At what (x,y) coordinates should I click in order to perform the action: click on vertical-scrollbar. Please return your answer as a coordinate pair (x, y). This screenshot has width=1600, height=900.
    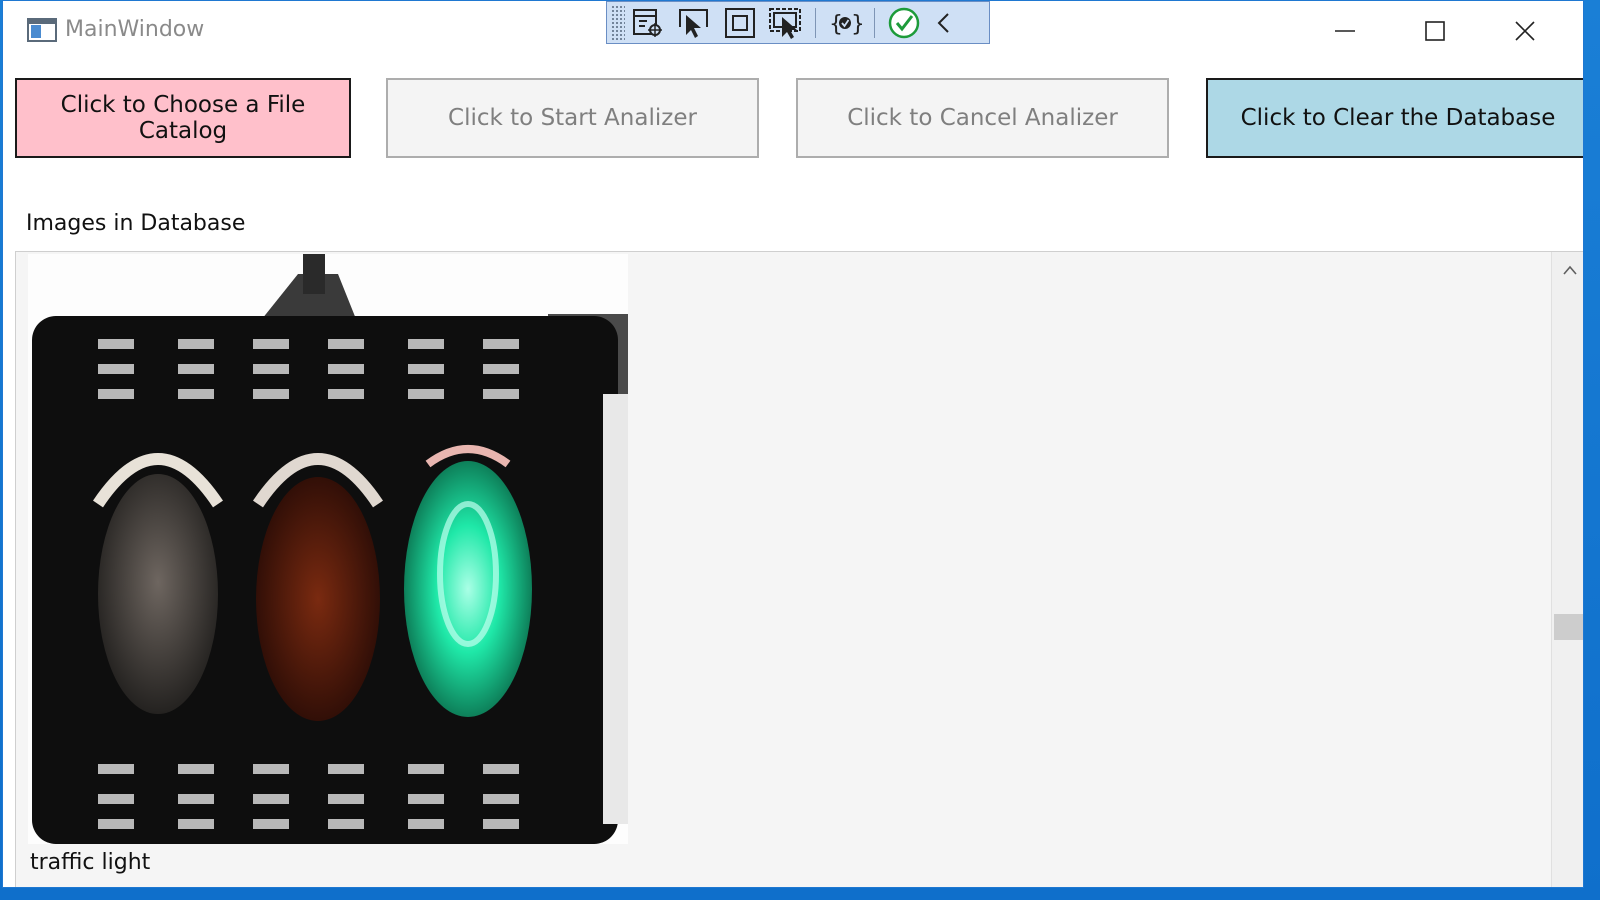
    Looking at the image, I should click on (1567, 569).